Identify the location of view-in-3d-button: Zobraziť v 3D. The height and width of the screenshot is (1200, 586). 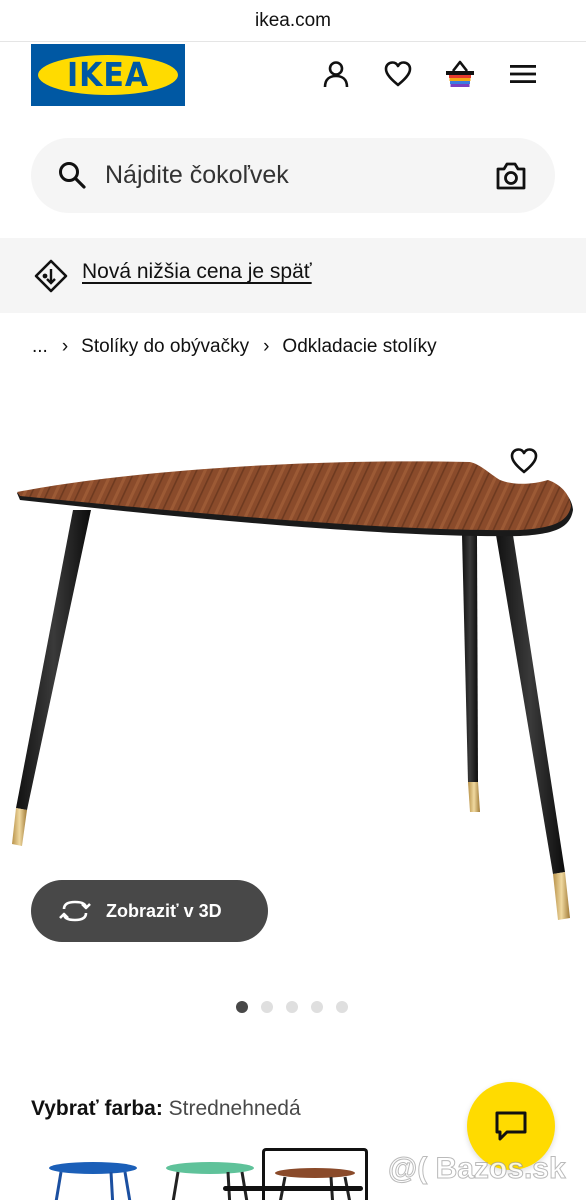
(149, 911).